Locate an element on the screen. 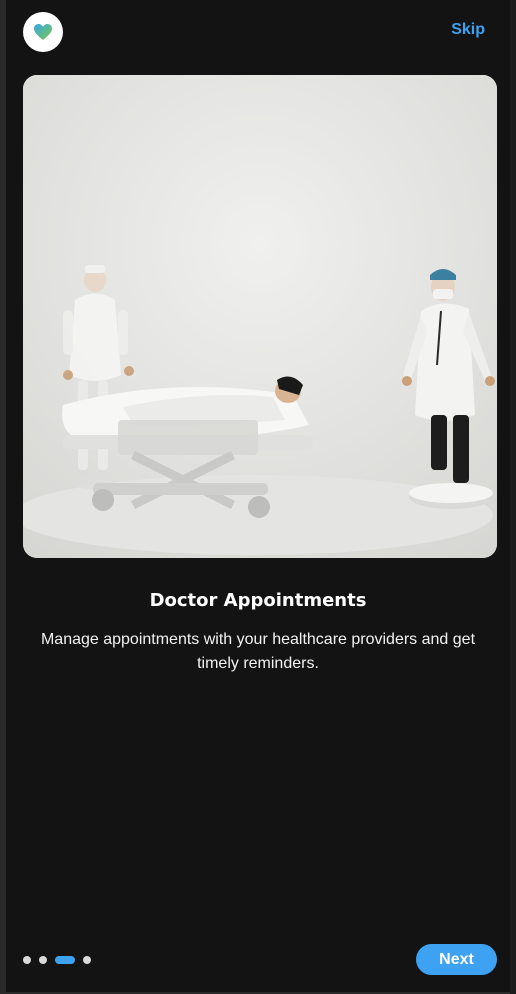  skip-button: Skip is located at coordinates (468, 30).